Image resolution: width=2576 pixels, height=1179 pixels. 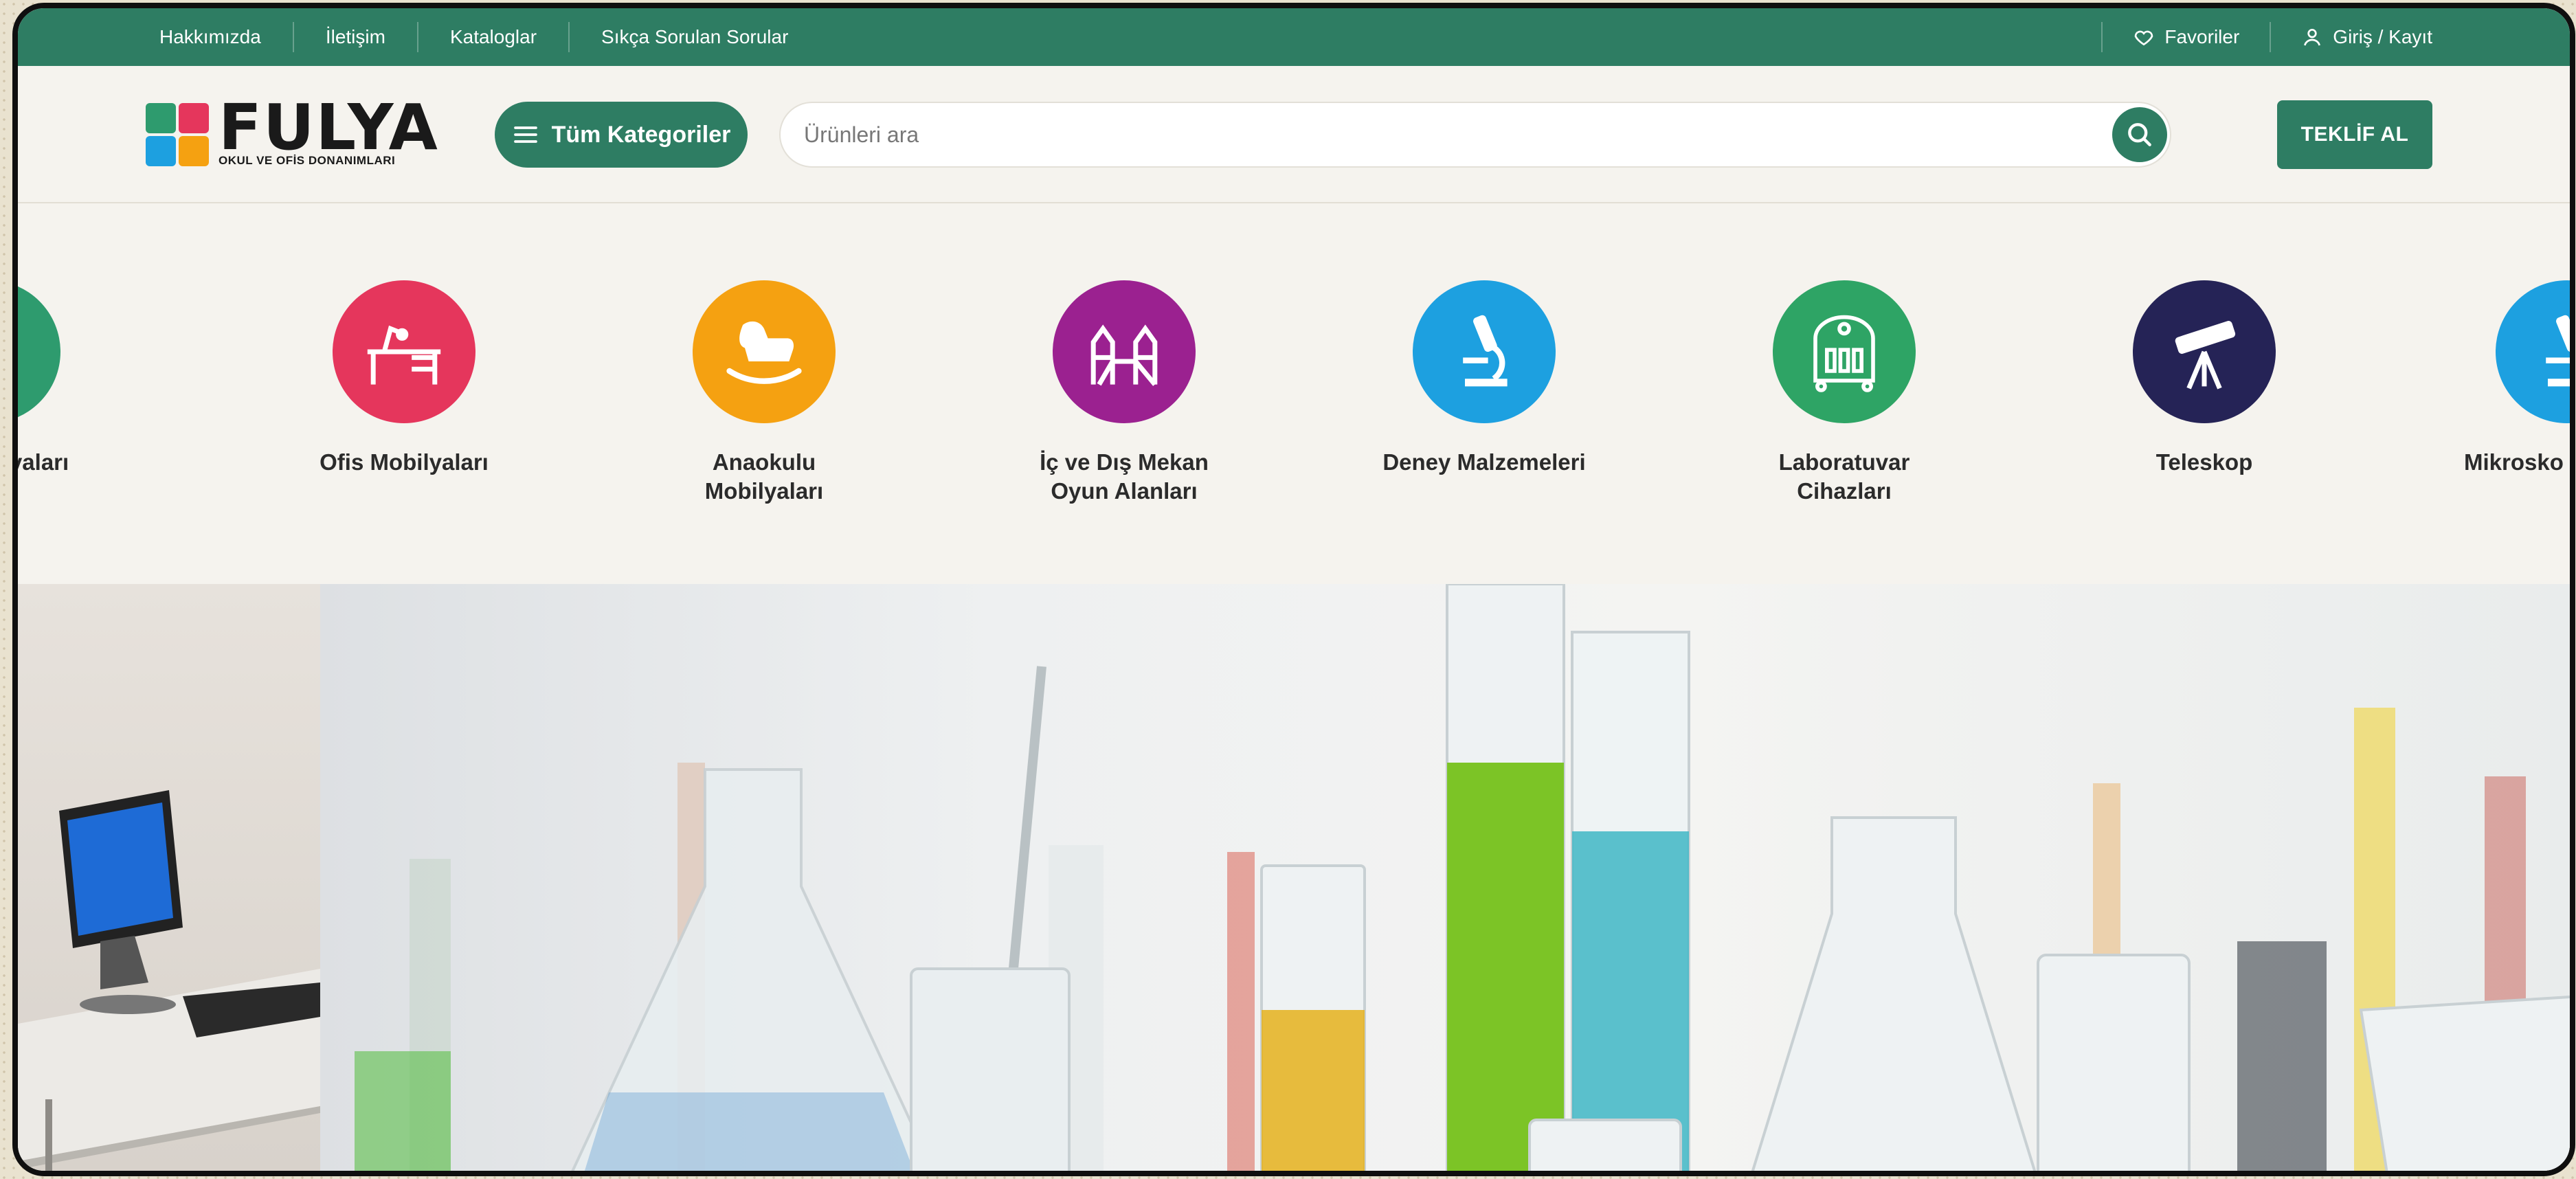 I want to click on logo-mark, so click(x=177, y=134).